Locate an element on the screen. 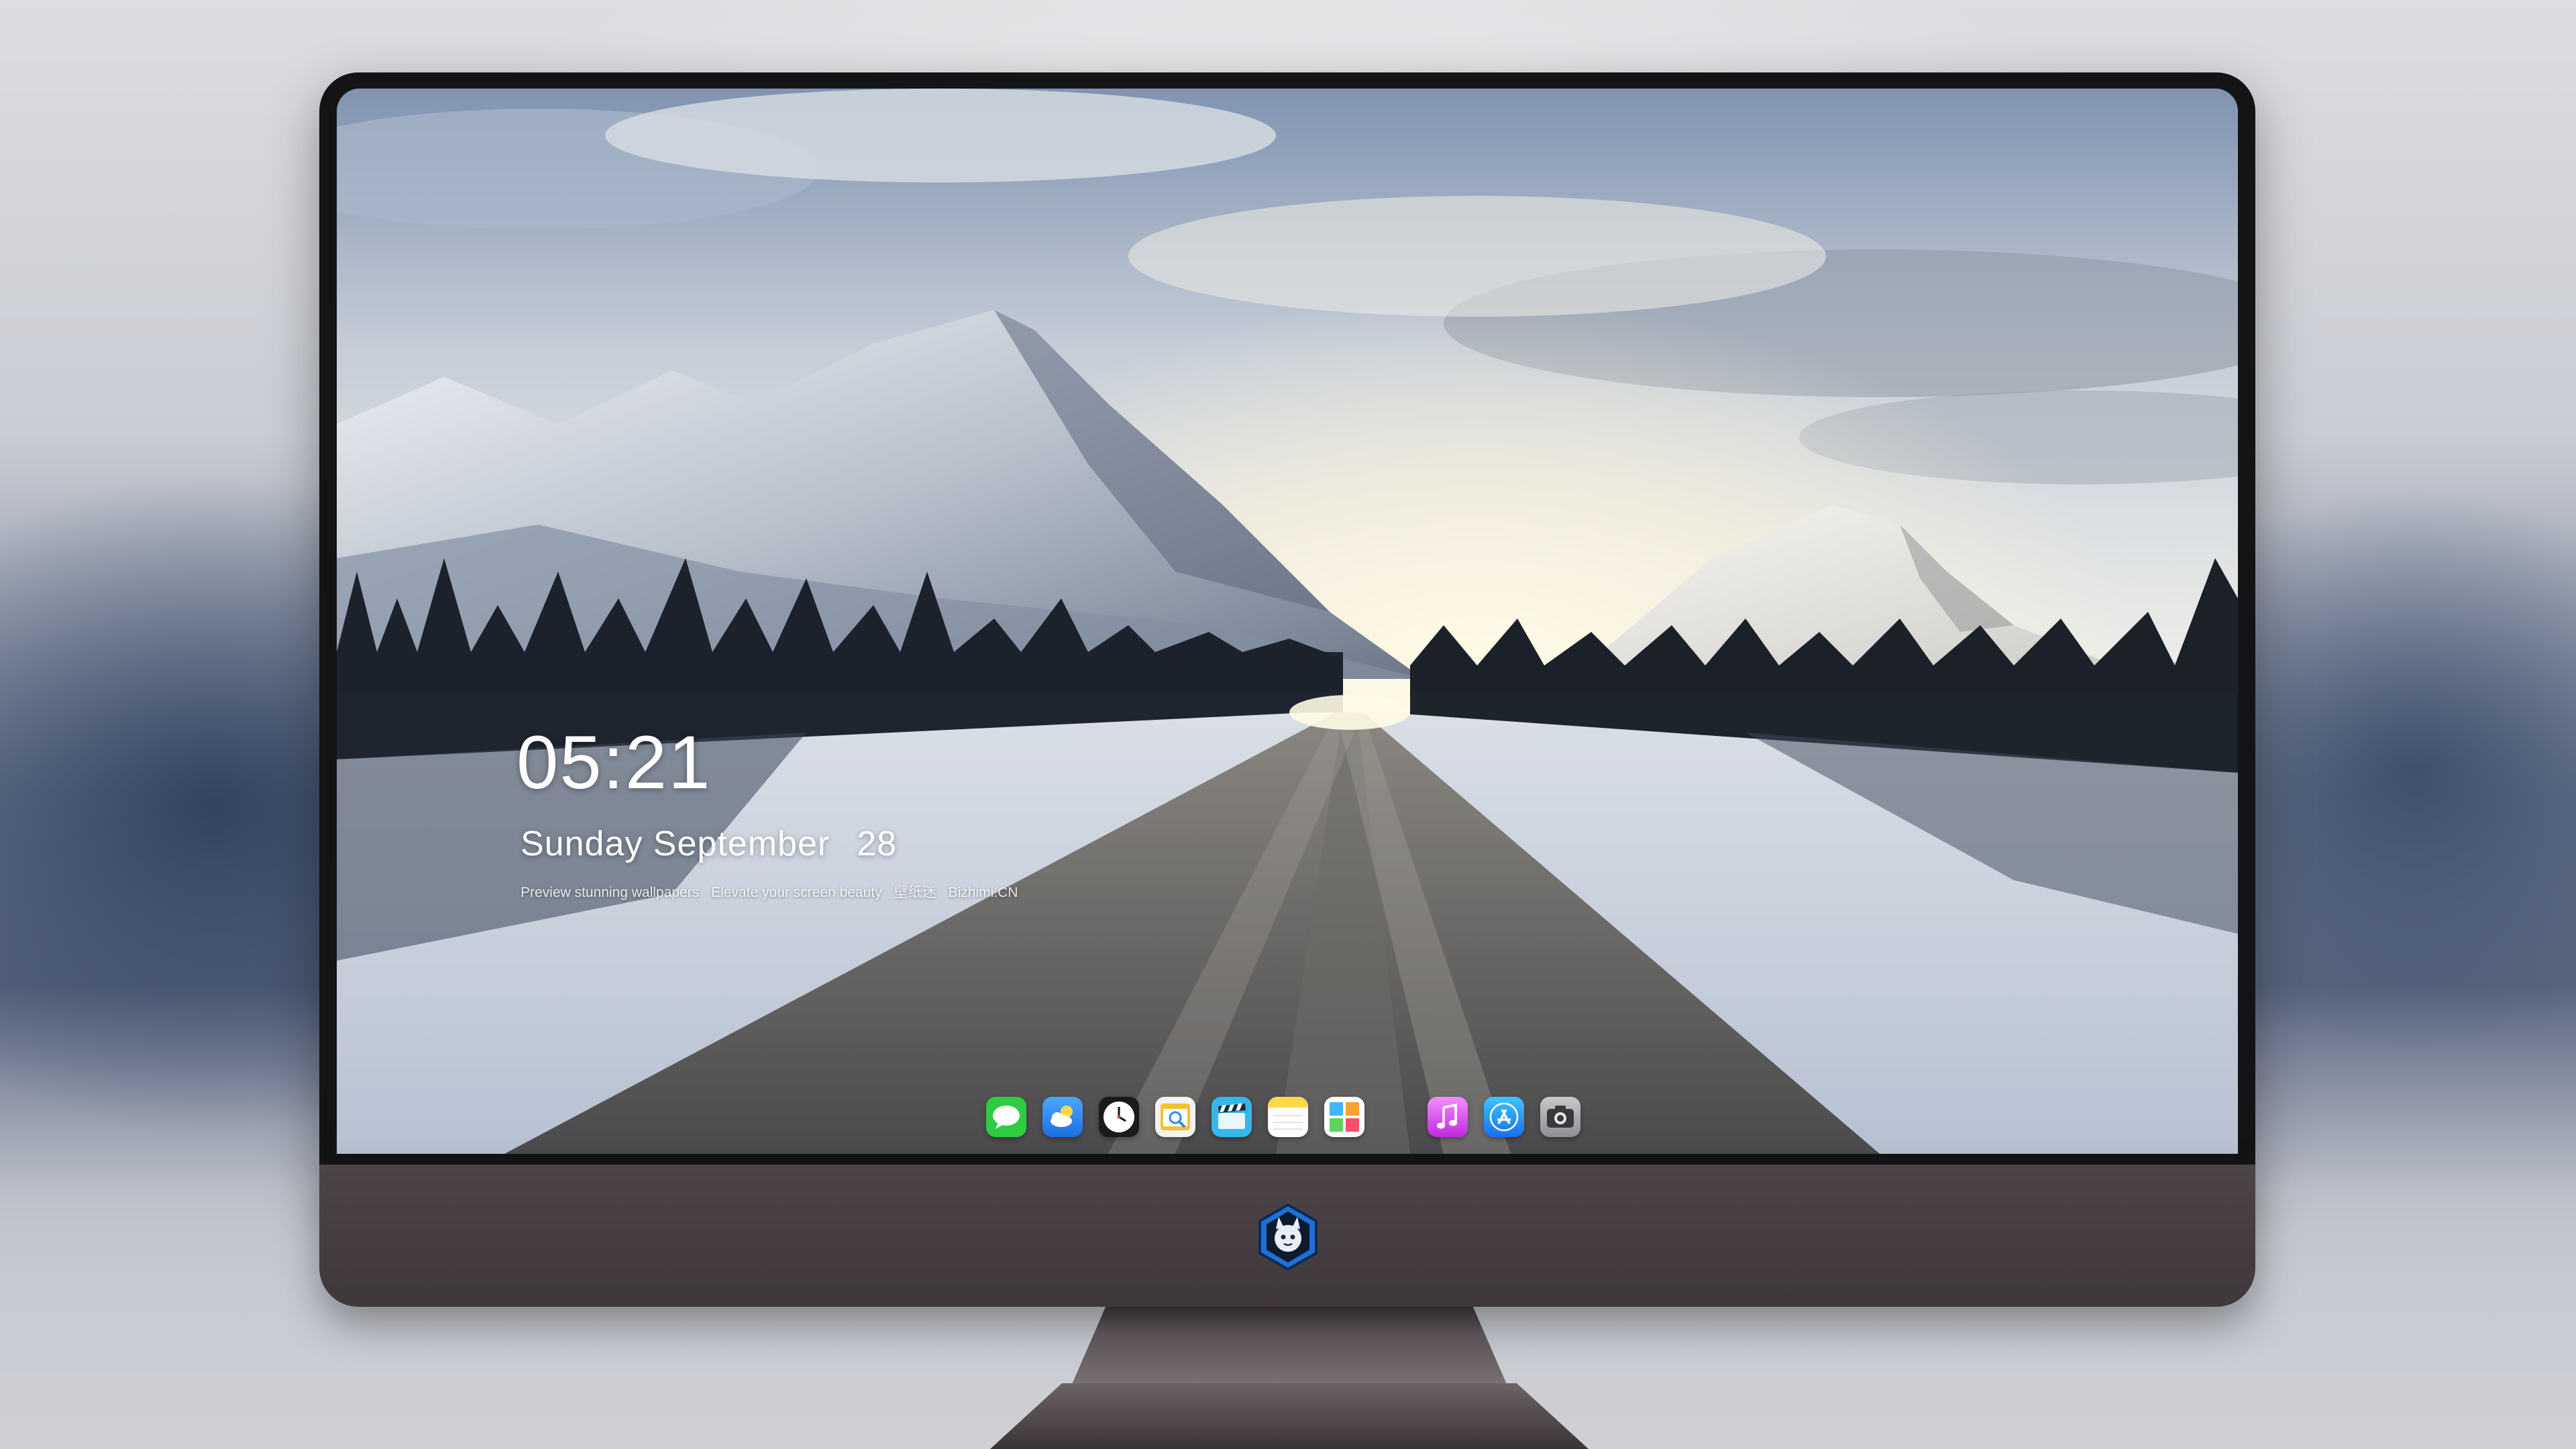 This screenshot has height=1449, width=2576. lock-screen-day: 28 is located at coordinates (877, 843).